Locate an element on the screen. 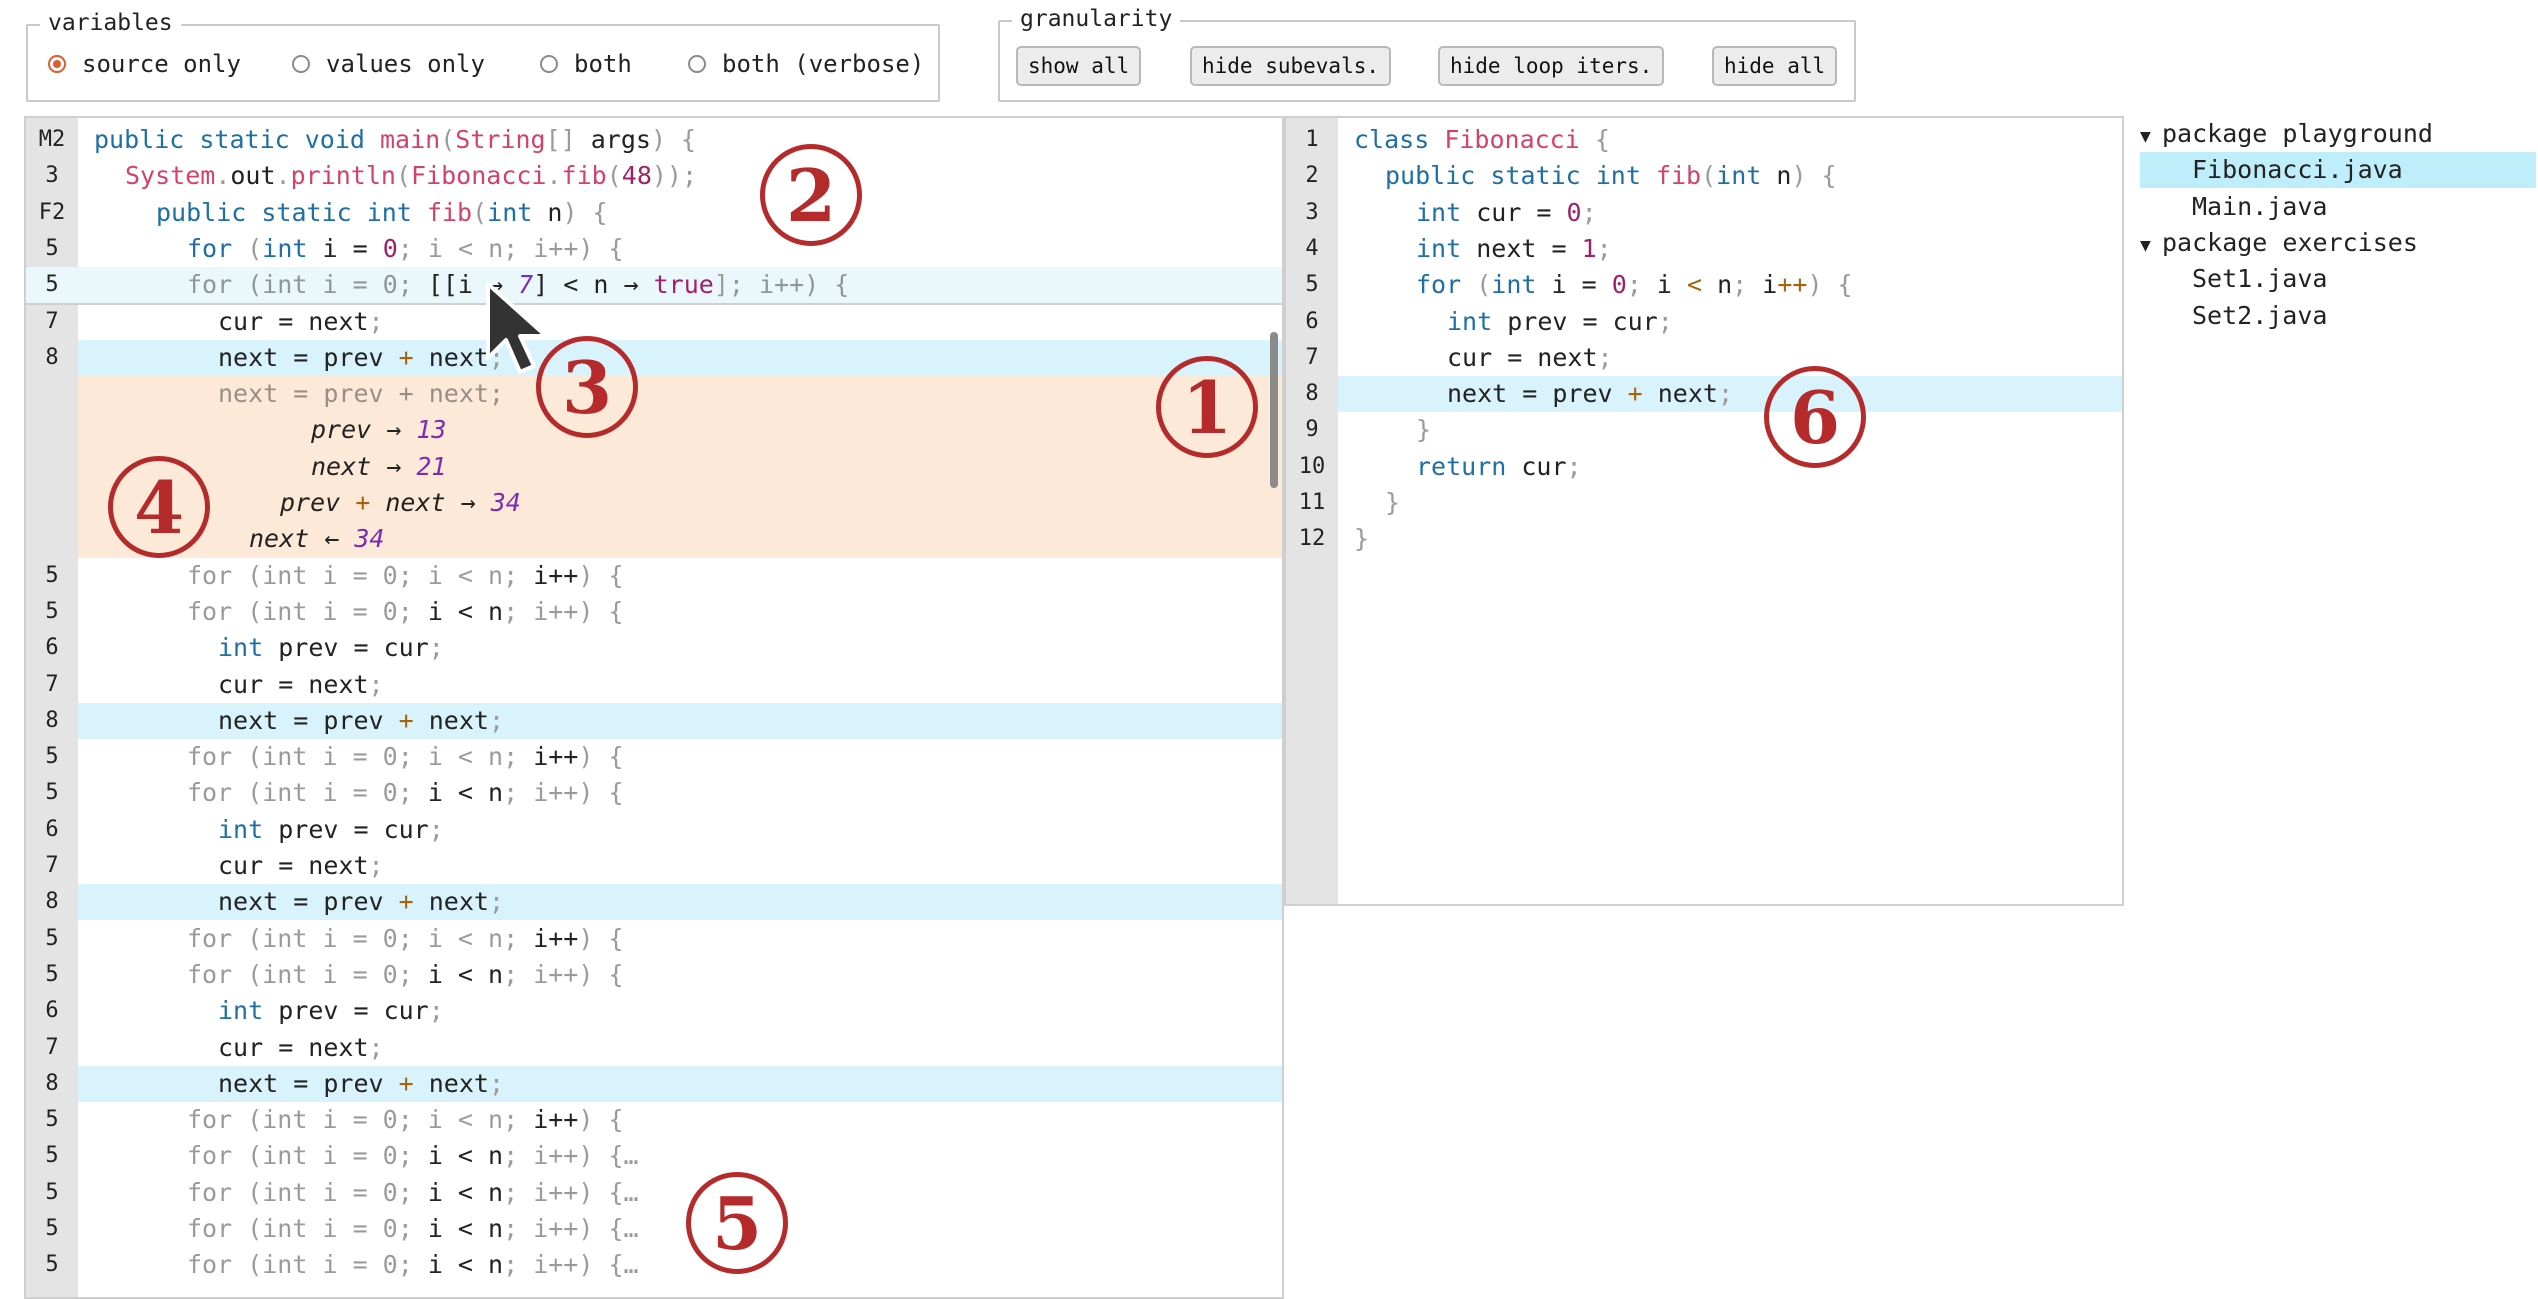  source-line: 9} is located at coordinates (1704, 430).